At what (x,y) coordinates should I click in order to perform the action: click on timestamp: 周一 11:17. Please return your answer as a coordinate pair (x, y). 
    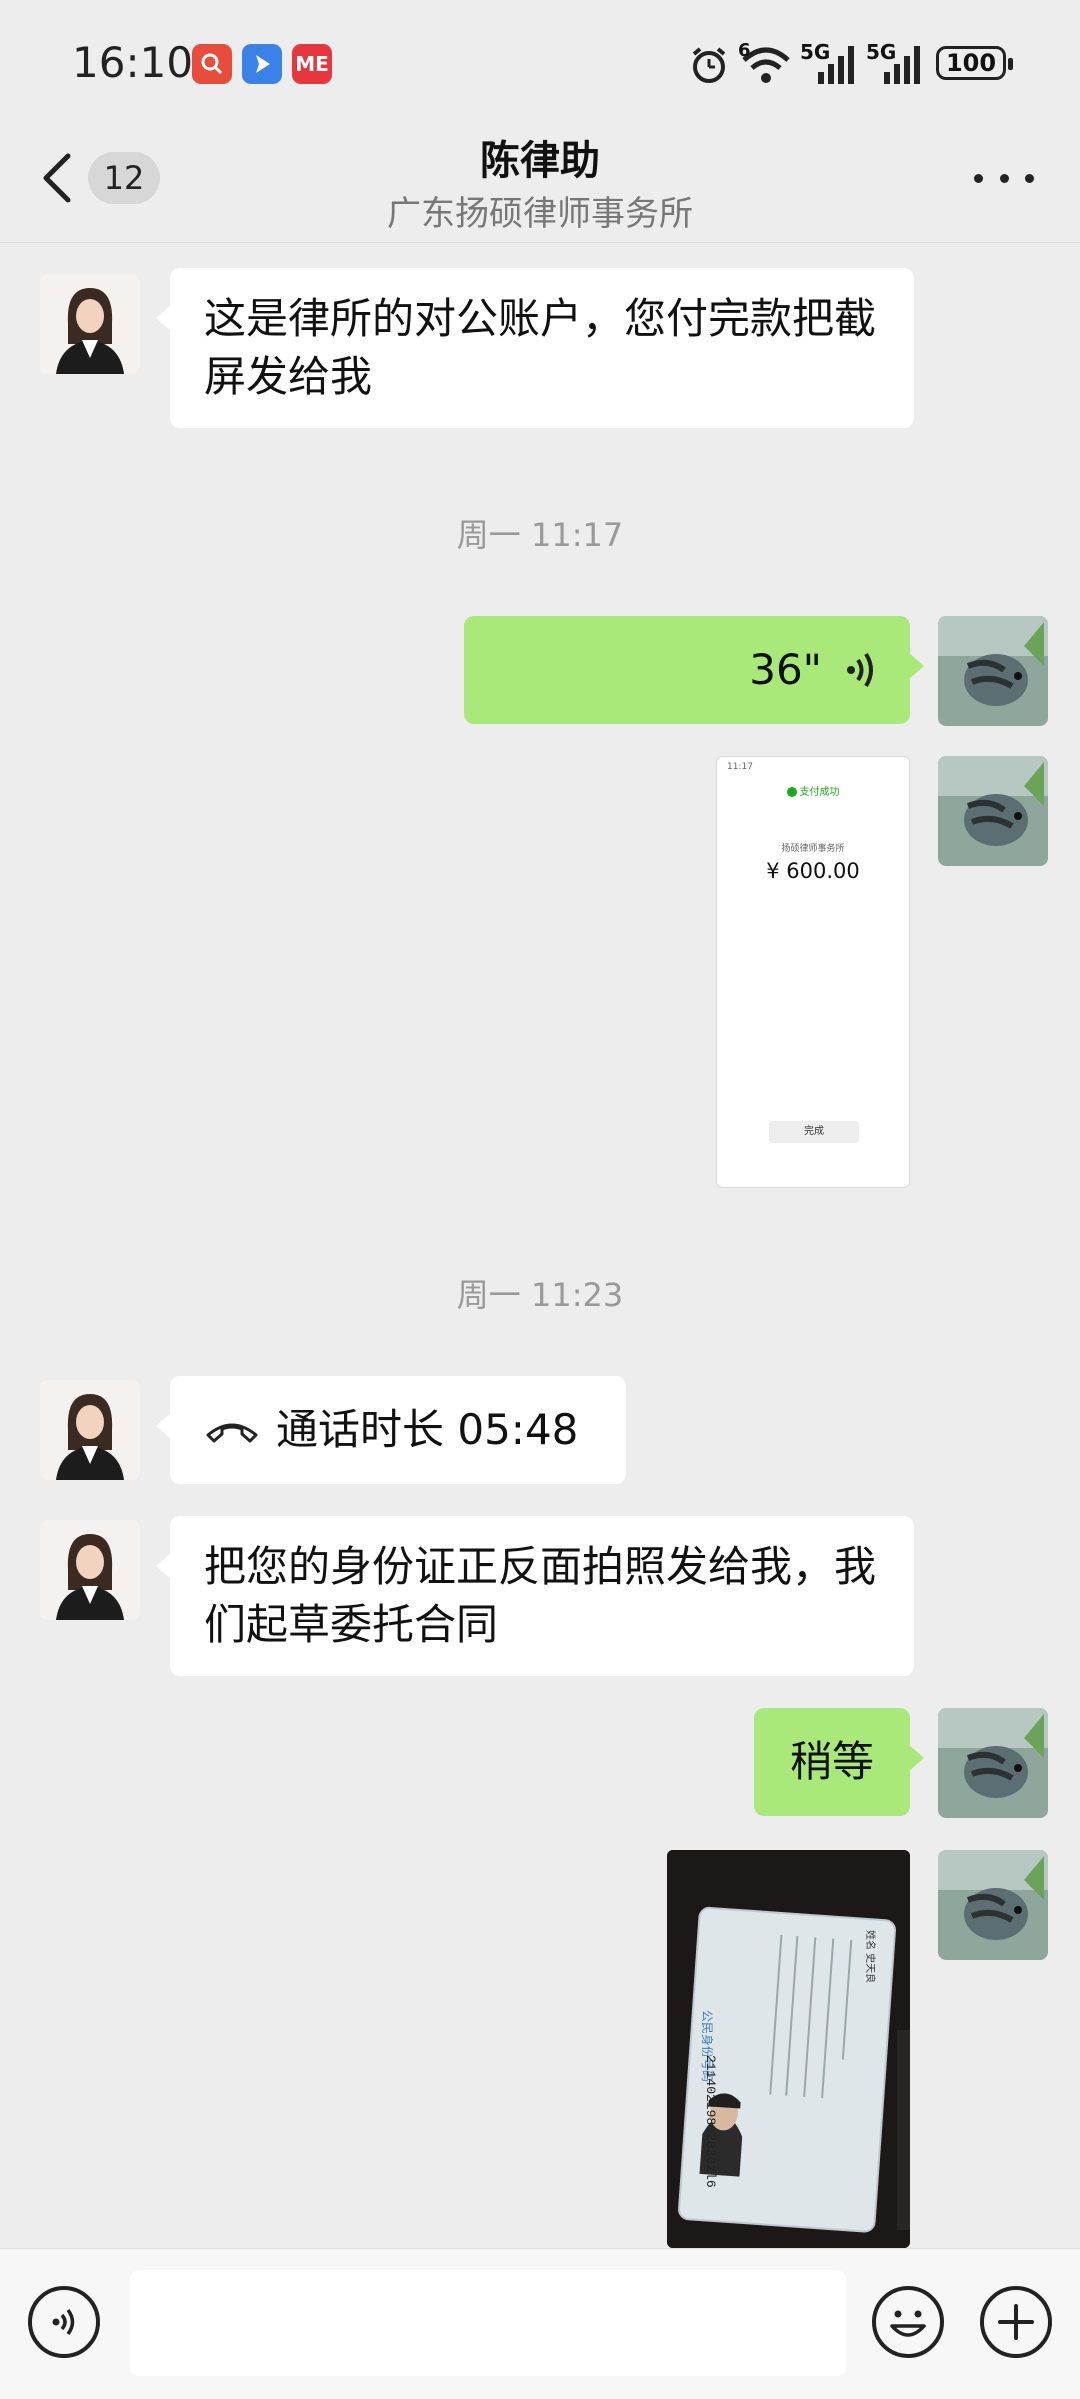
    Looking at the image, I should click on (540, 535).